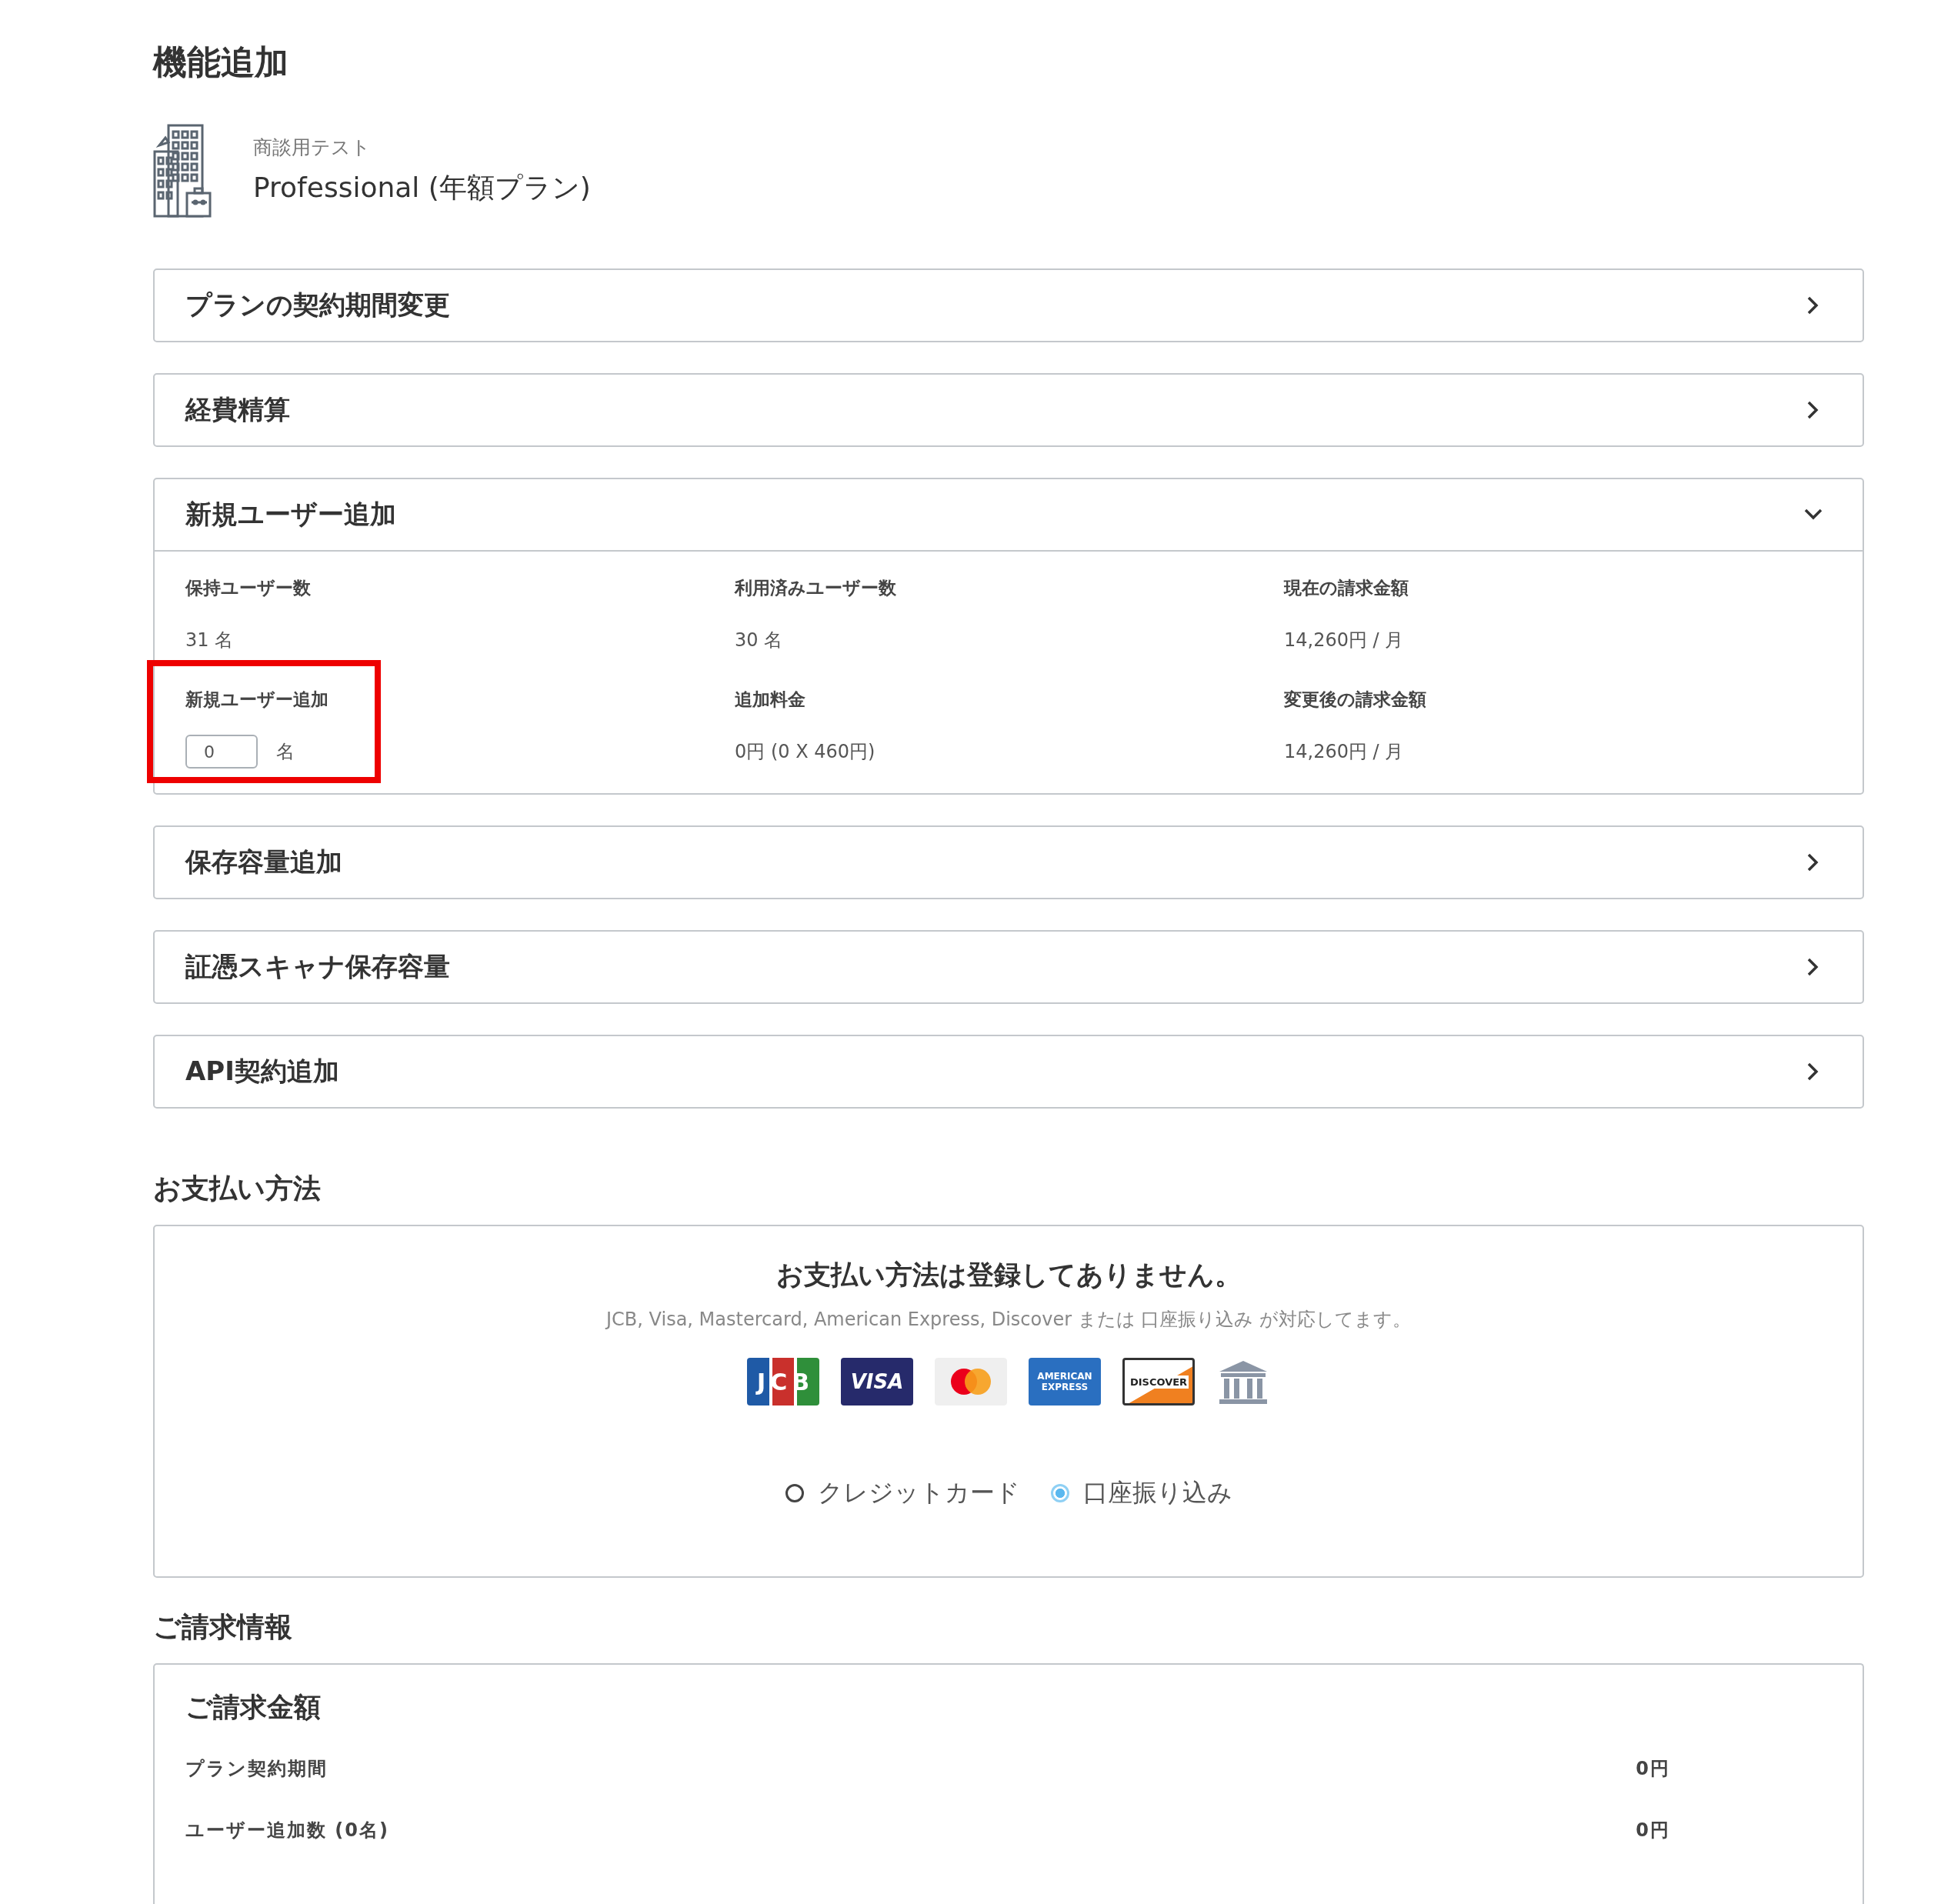 This screenshot has width=1951, height=1904. Describe the element at coordinates (263, 862) in the screenshot. I see `section-title: 保存容量追加` at that location.